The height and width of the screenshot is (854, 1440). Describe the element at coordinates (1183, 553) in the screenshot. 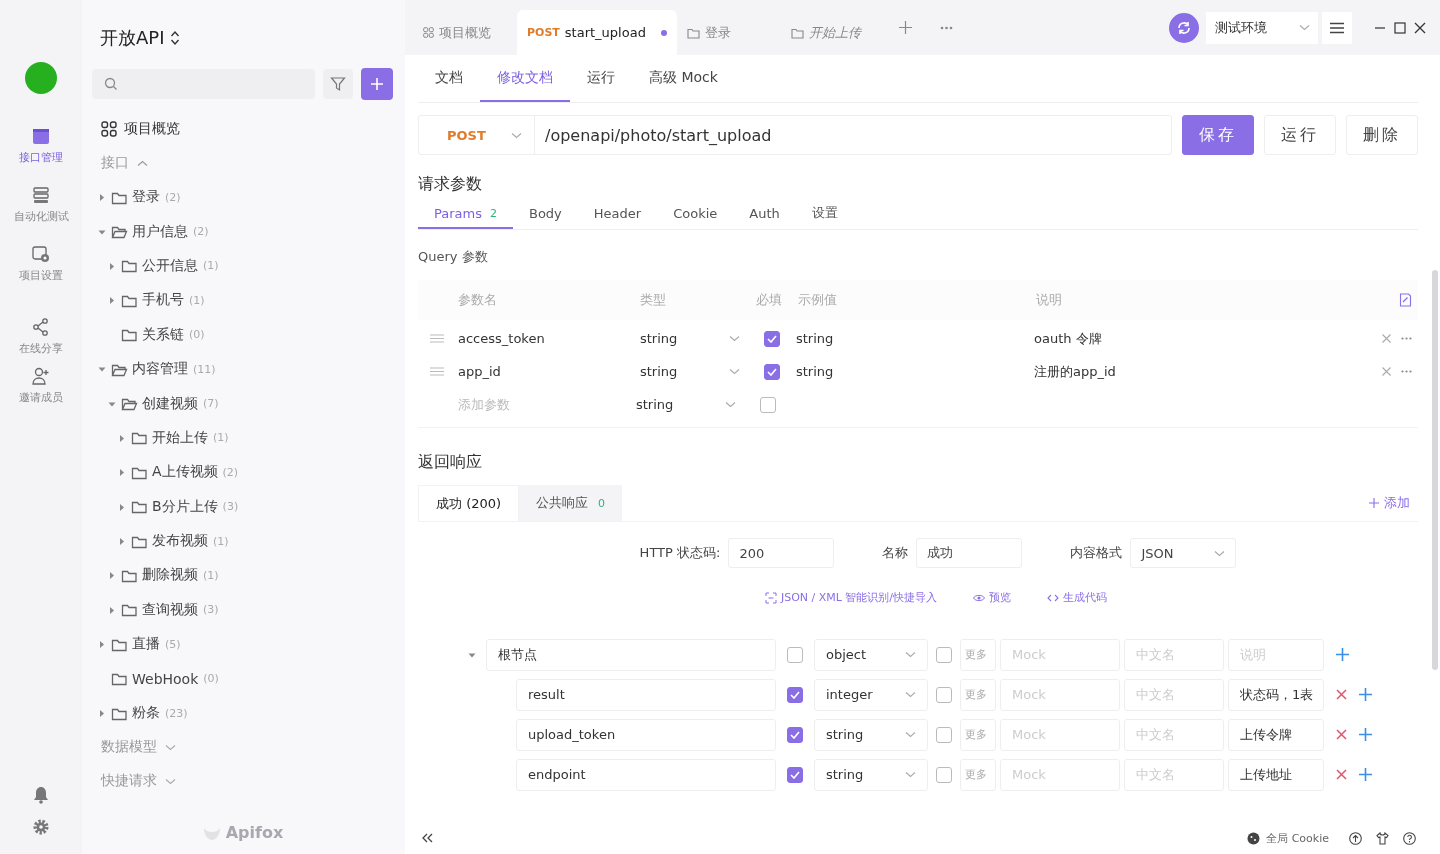

I see `format-select: JSON` at that location.